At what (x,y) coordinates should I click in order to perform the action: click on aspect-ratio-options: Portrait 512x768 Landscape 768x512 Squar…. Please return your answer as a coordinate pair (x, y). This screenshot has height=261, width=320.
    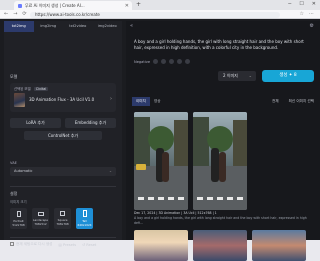
    Looking at the image, I should click on (51, 218).